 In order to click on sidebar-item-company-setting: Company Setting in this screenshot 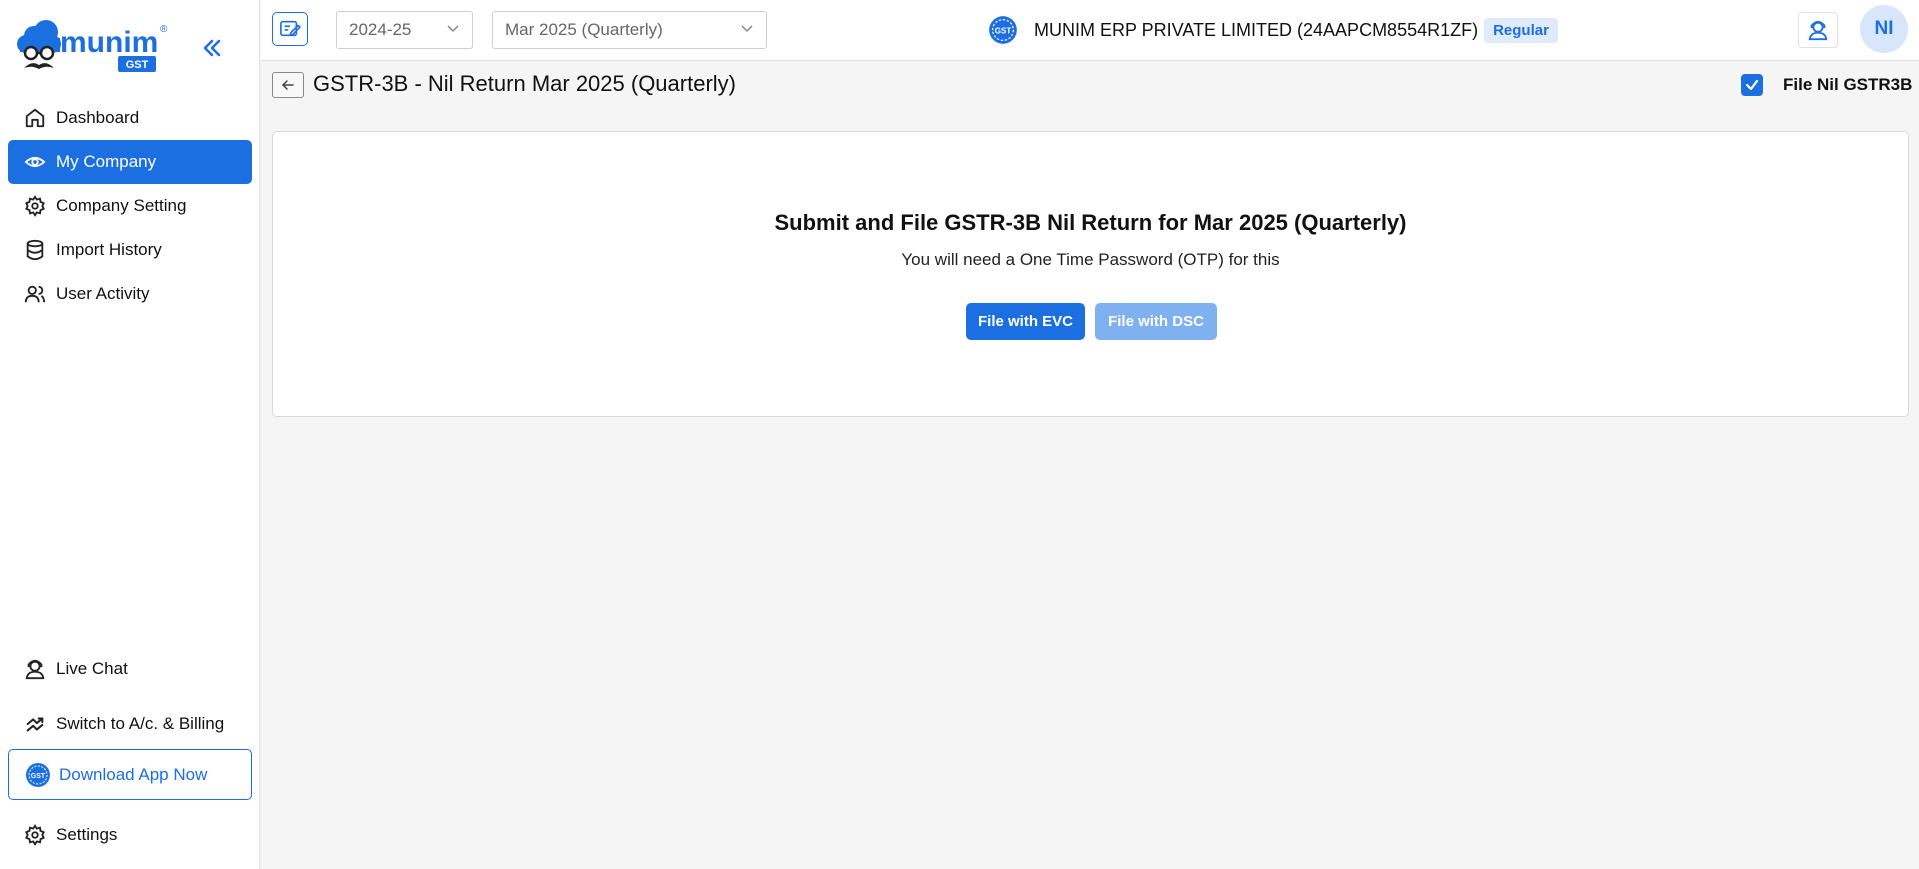, I will do `click(130, 206)`.